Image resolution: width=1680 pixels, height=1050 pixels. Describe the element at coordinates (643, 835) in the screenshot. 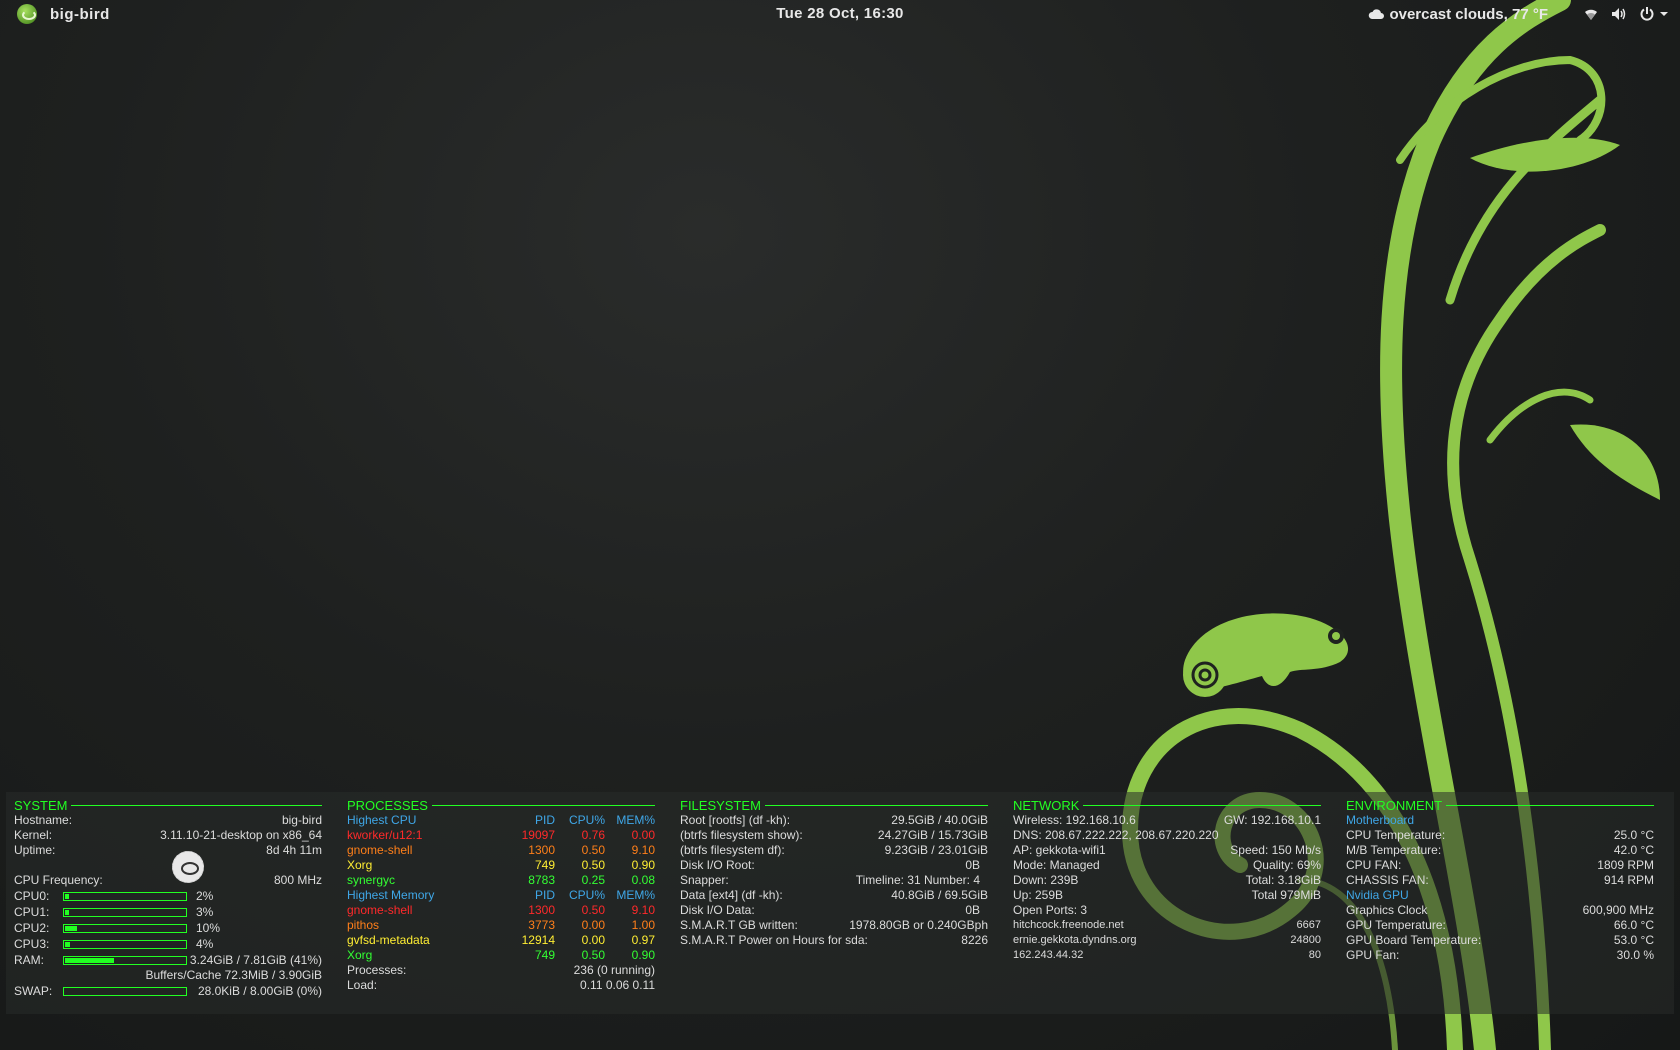

I see `process-mem: 0.00` at that location.